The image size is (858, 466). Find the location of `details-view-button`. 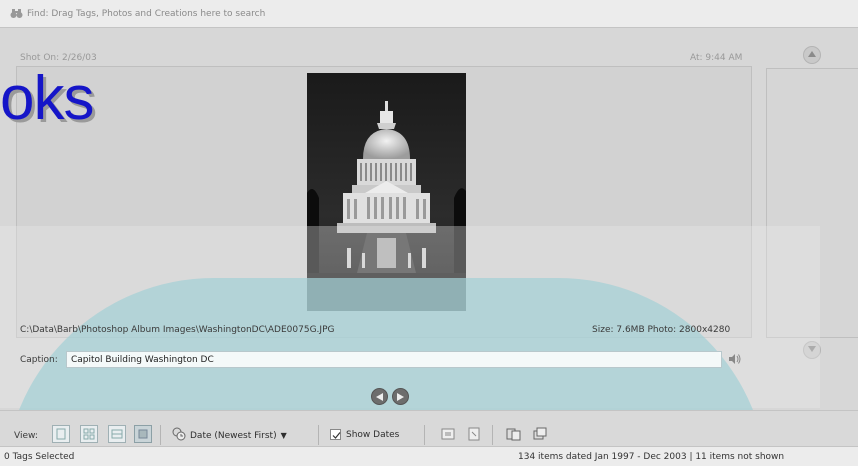

details-view-button is located at coordinates (117, 434).